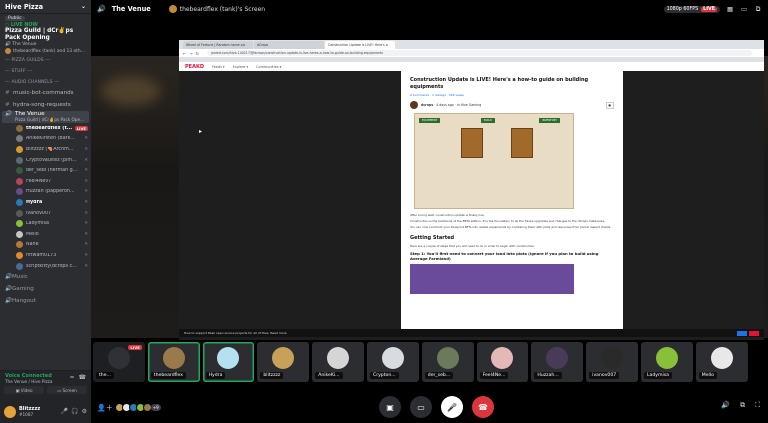 This screenshot has width=768, height=423. I want to click on voice-channel-hangout: 🔊 Hangout, so click(45, 301).